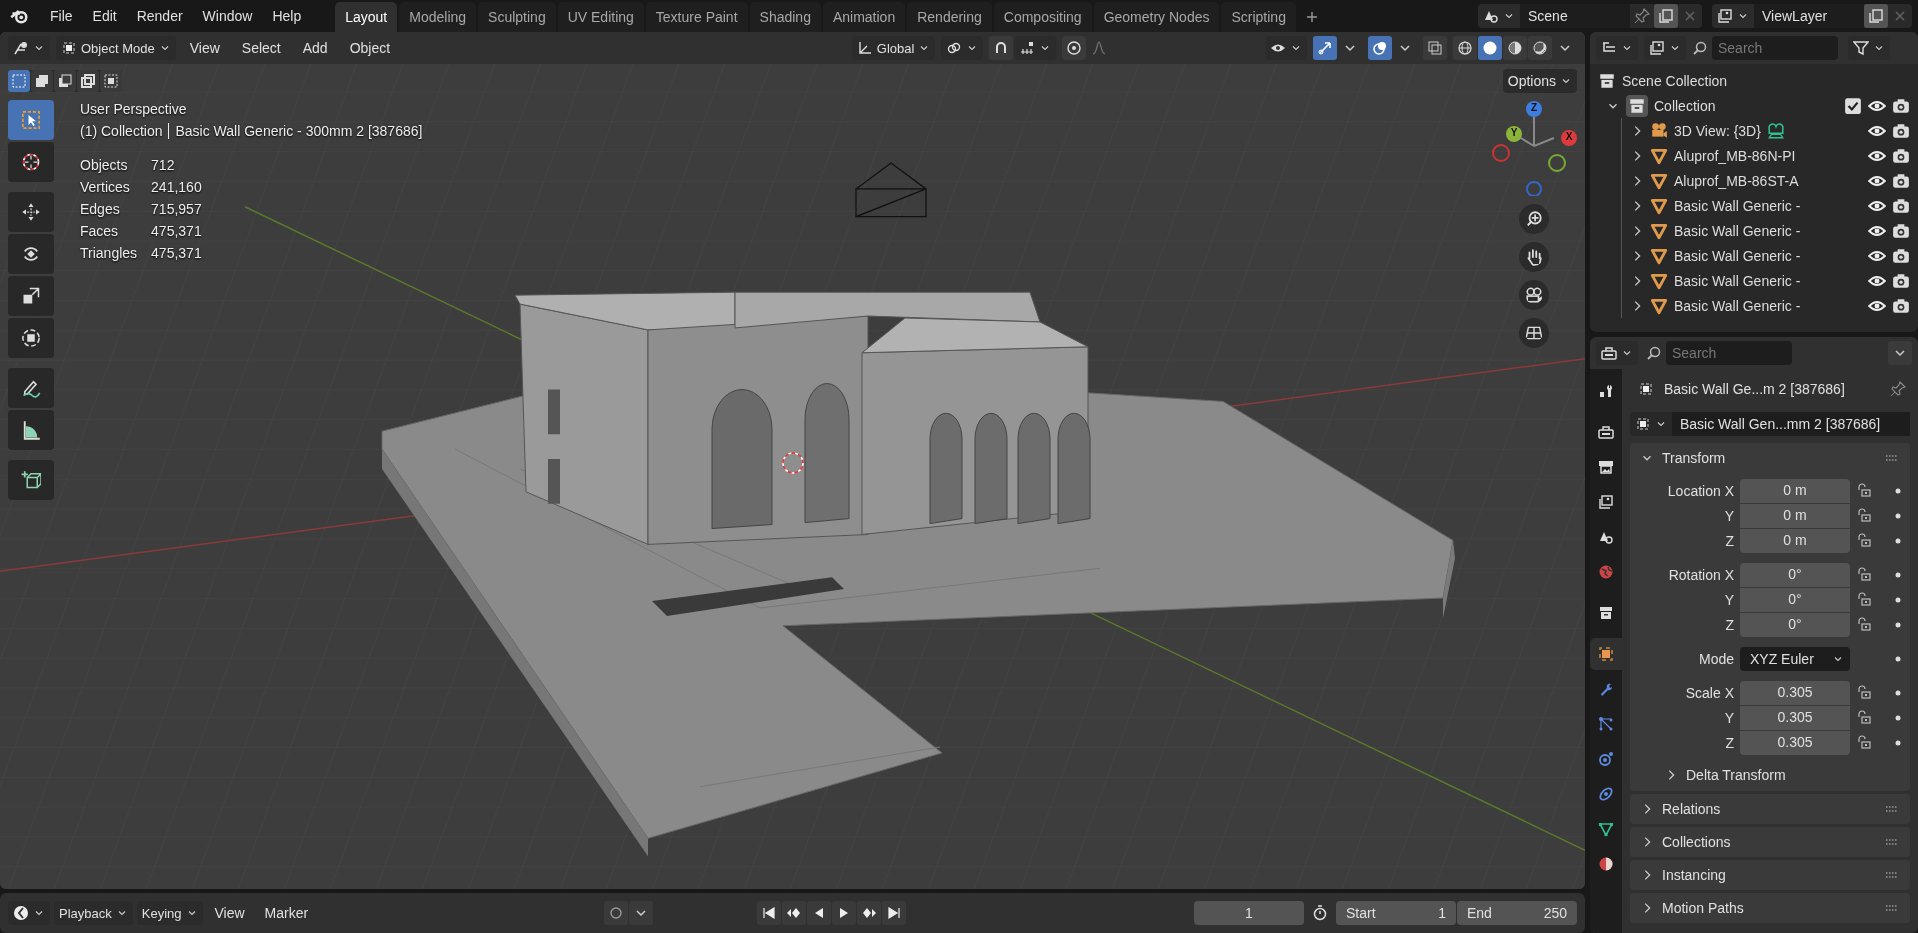 This screenshot has width=1918, height=933. What do you see at coordinates (31, 480) in the screenshot?
I see `add-cube-icon` at bounding box center [31, 480].